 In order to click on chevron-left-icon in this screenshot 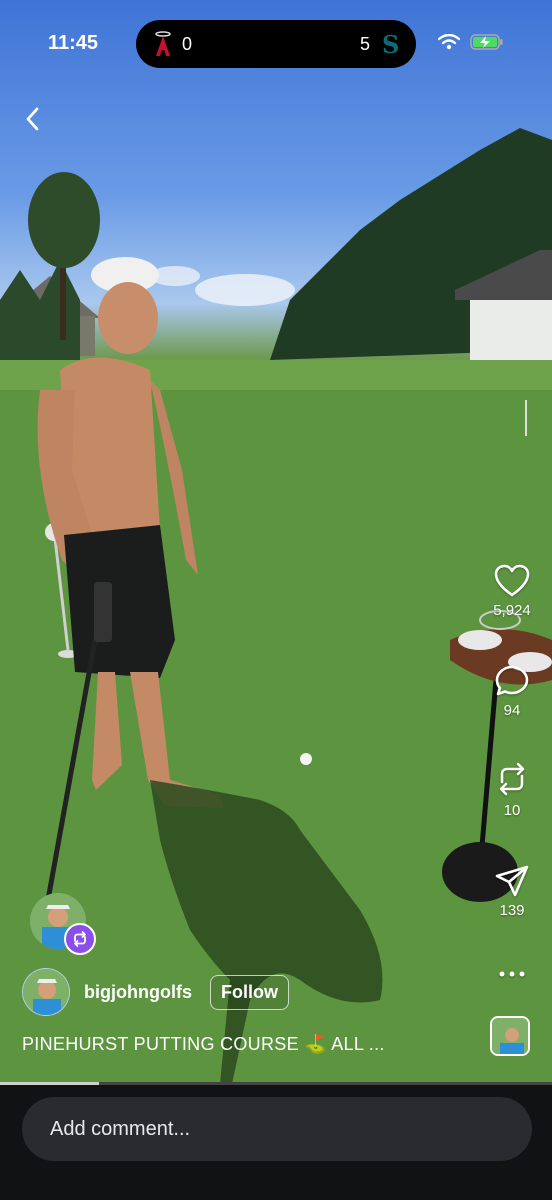, I will do `click(33, 119)`.